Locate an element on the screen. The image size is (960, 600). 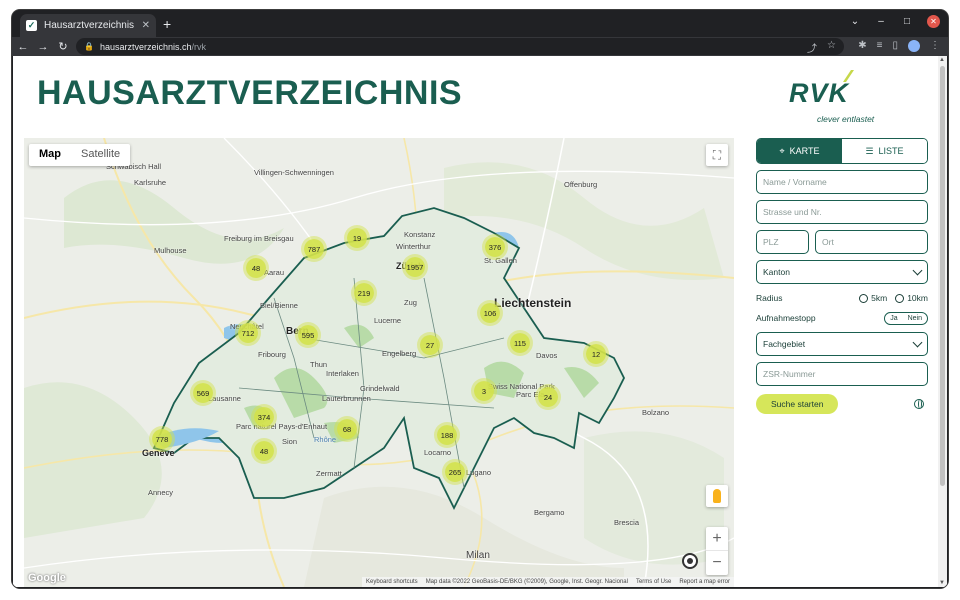
map-label: Bergamo is located at coordinates (549, 512).